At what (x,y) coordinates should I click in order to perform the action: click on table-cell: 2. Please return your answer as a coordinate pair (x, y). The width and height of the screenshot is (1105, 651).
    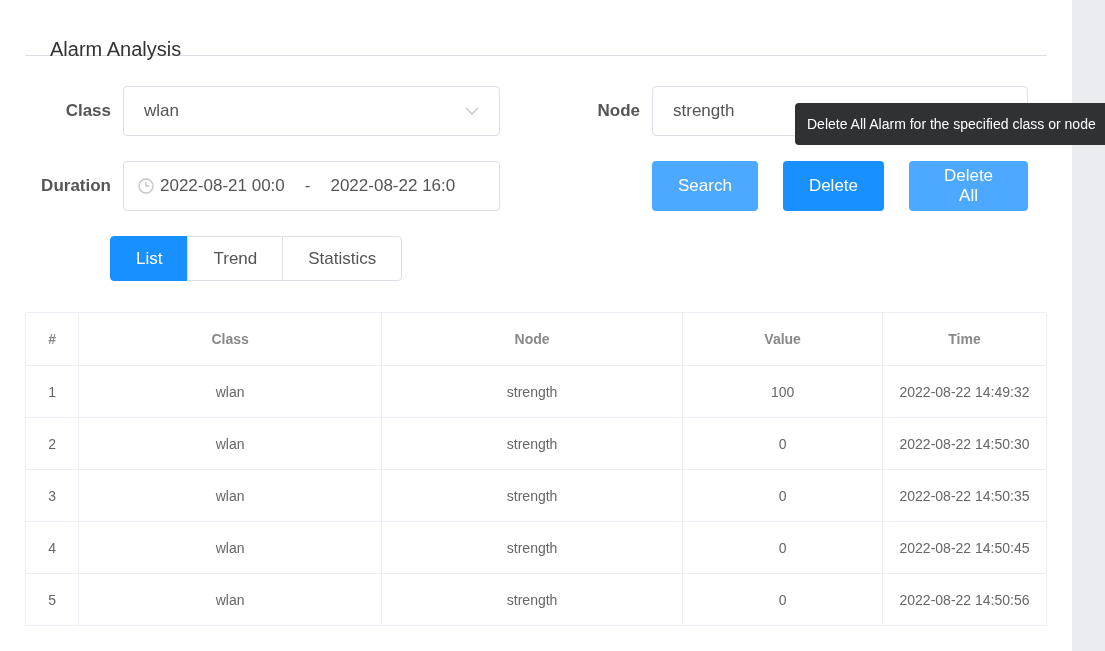
    Looking at the image, I should click on (52, 443).